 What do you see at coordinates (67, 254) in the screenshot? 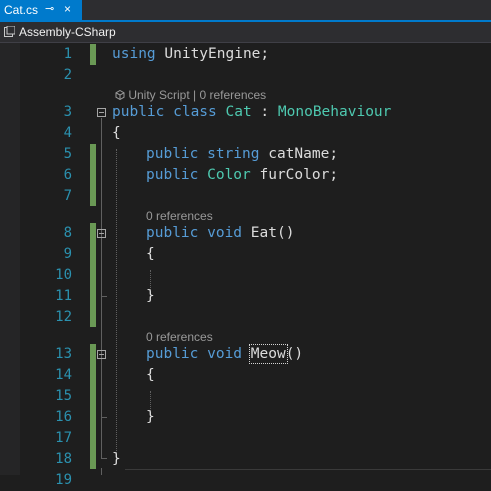
I see `line-number: 9` at bounding box center [67, 254].